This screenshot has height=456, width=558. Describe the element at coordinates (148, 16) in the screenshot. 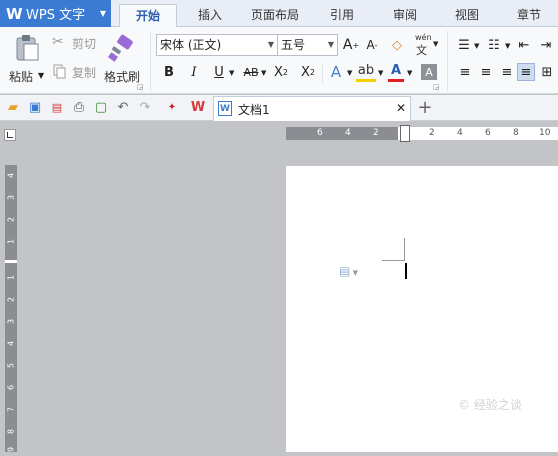

I see `tab-home: 开始` at that location.